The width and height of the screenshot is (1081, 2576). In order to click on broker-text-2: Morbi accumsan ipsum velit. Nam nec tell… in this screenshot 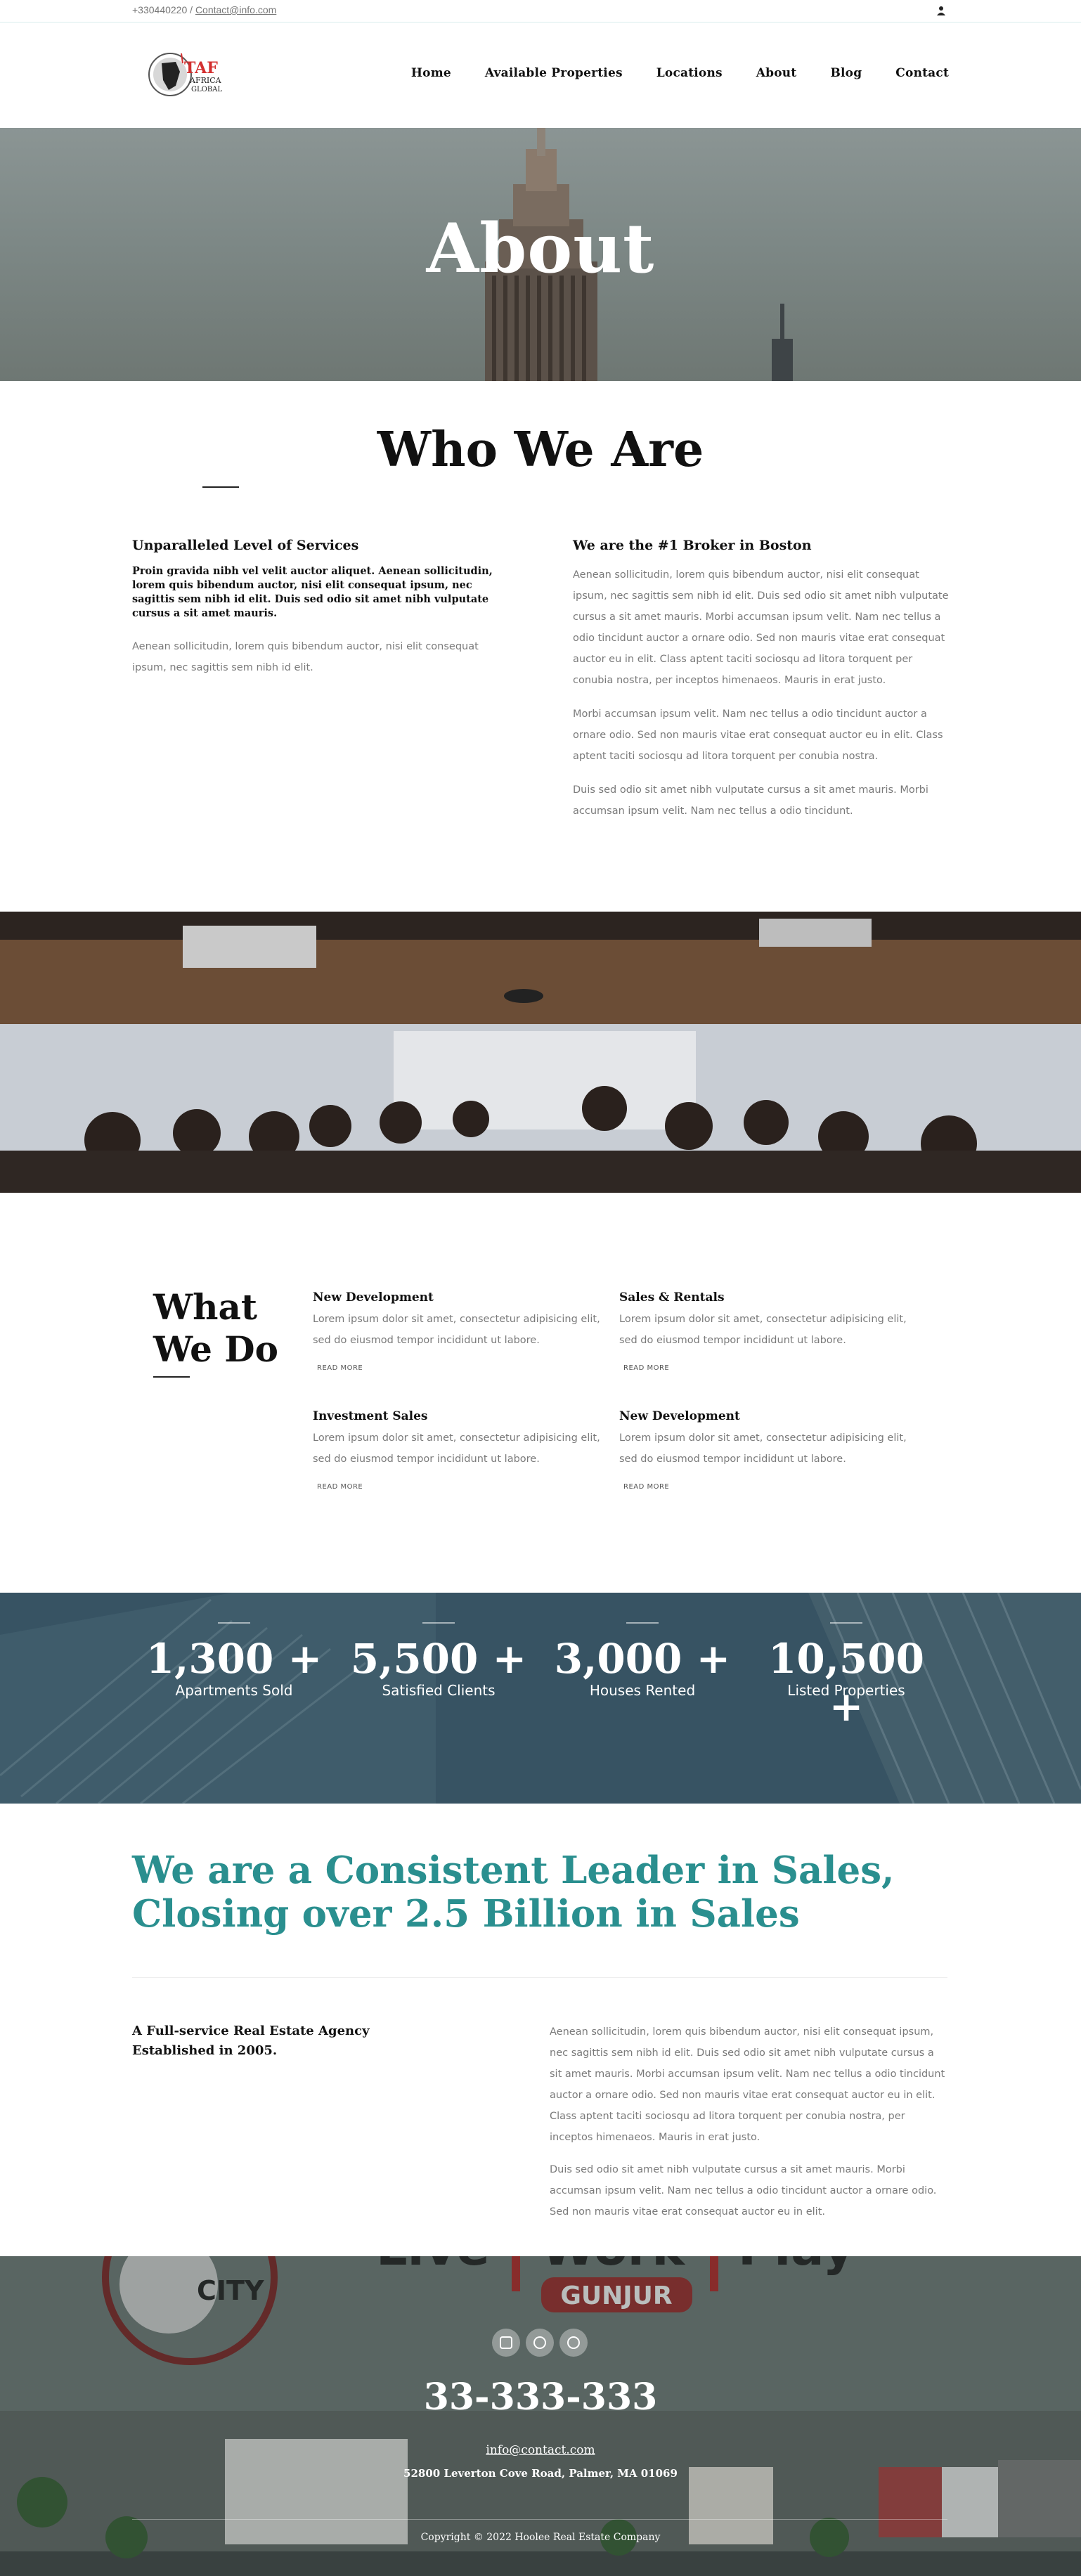, I will do `click(758, 735)`.